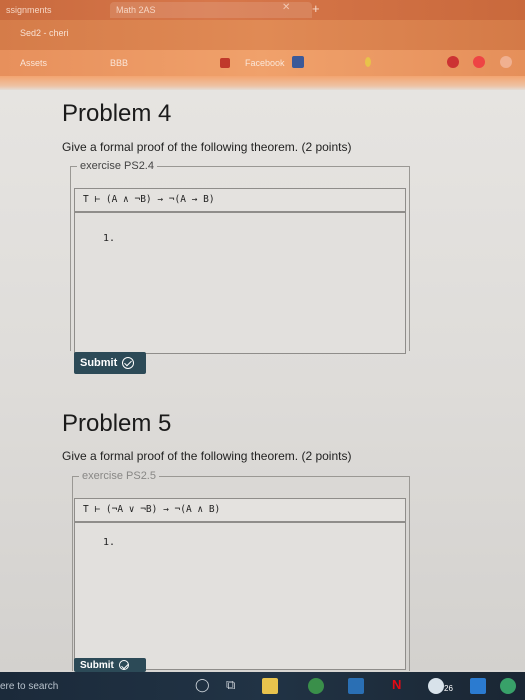 Image resolution: width=525 pixels, height=700 pixels. Describe the element at coordinates (265, 63) in the screenshot. I see `bookmark-item: Facebook` at that location.